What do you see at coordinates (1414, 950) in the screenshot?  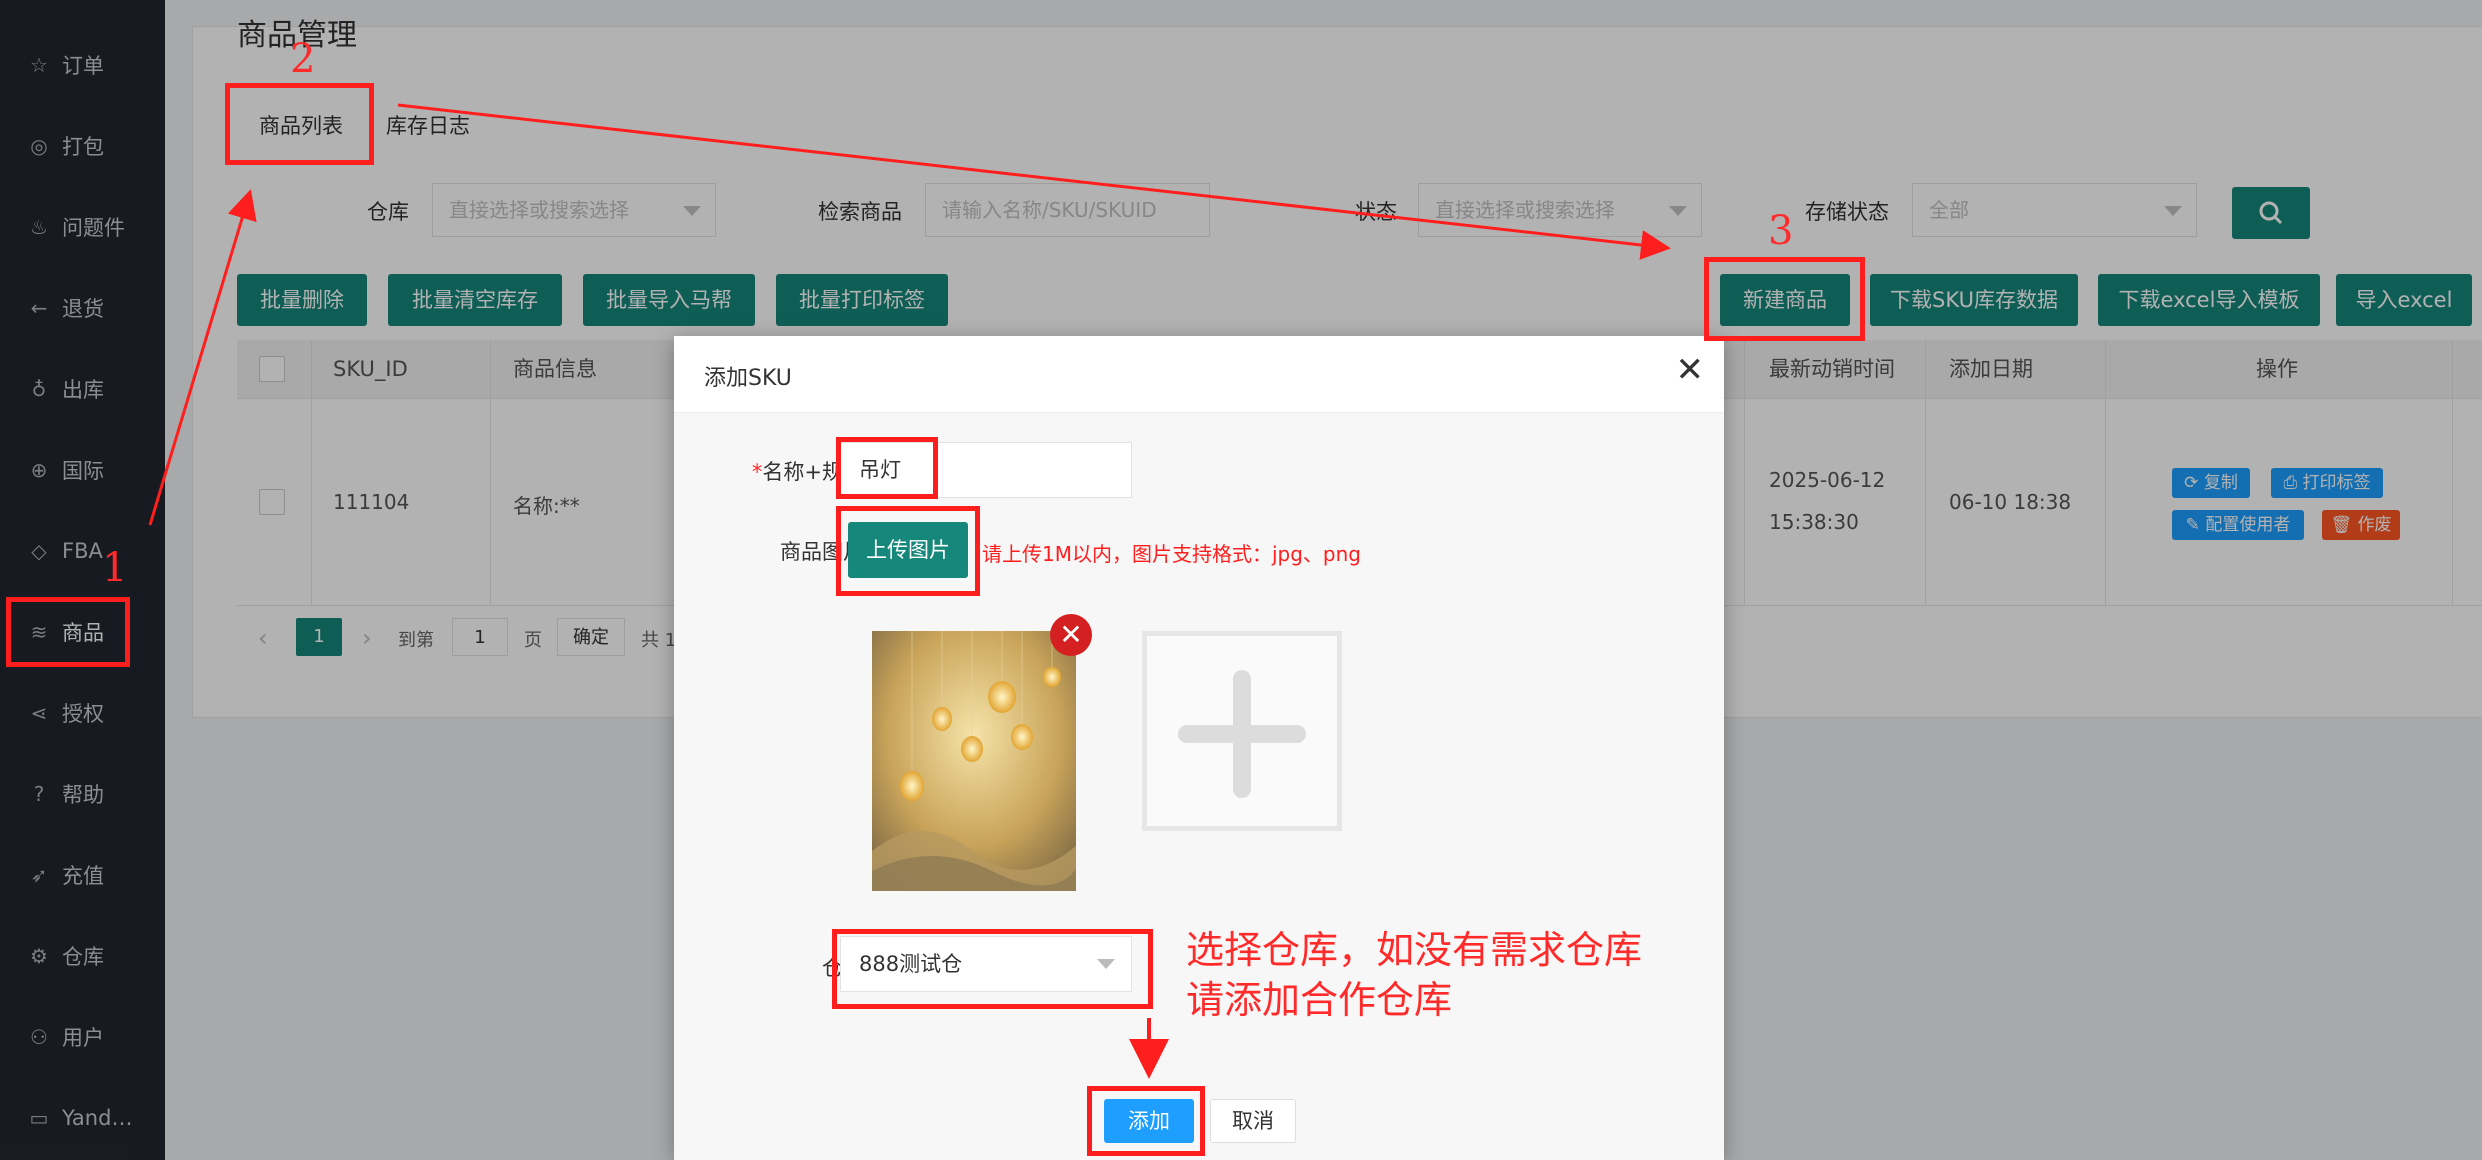 I see `annotation-note-line1: 选择仓库，如没有需求仓库` at bounding box center [1414, 950].